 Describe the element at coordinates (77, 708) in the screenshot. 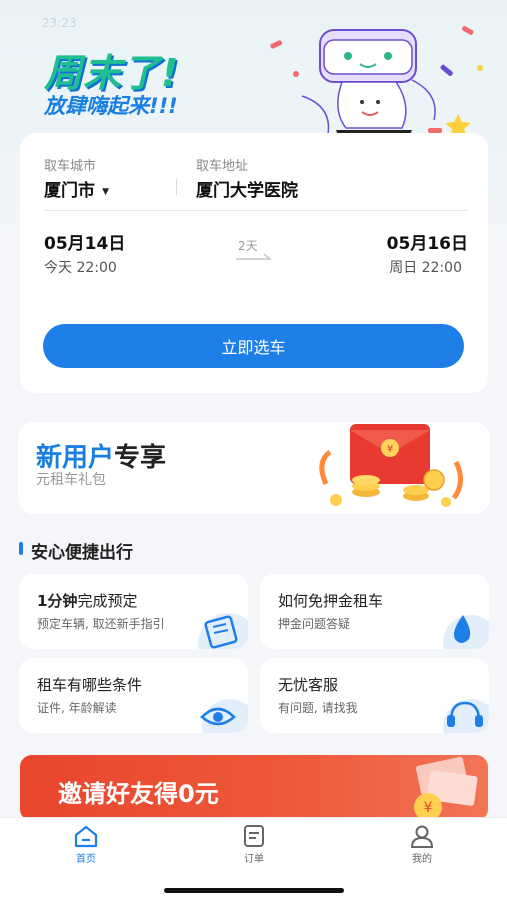

I see `tile-subtitle: 证件, 年龄解读` at that location.